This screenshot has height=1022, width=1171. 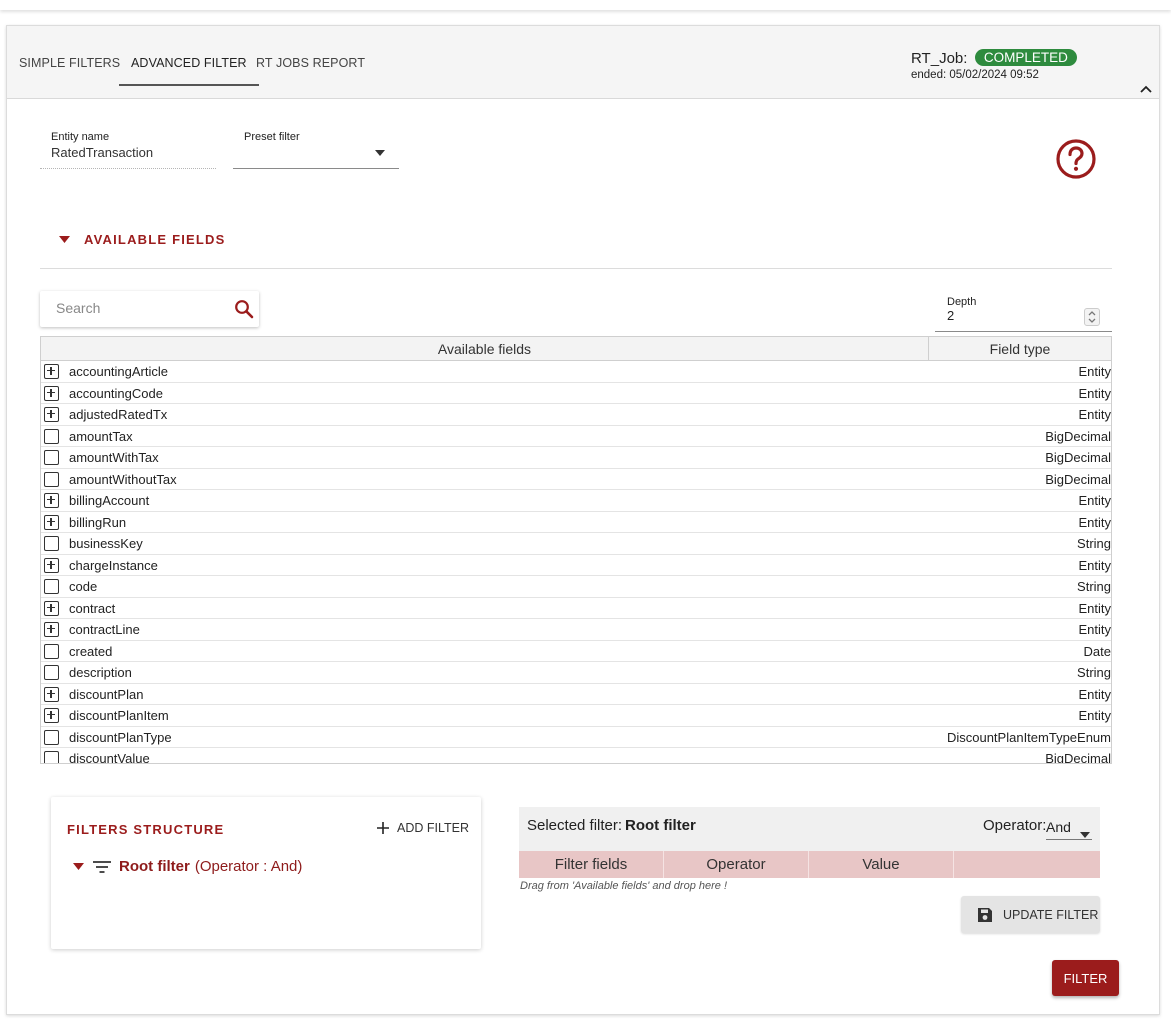 What do you see at coordinates (939, 58) in the screenshot?
I see `job-title: RT_Job:` at bounding box center [939, 58].